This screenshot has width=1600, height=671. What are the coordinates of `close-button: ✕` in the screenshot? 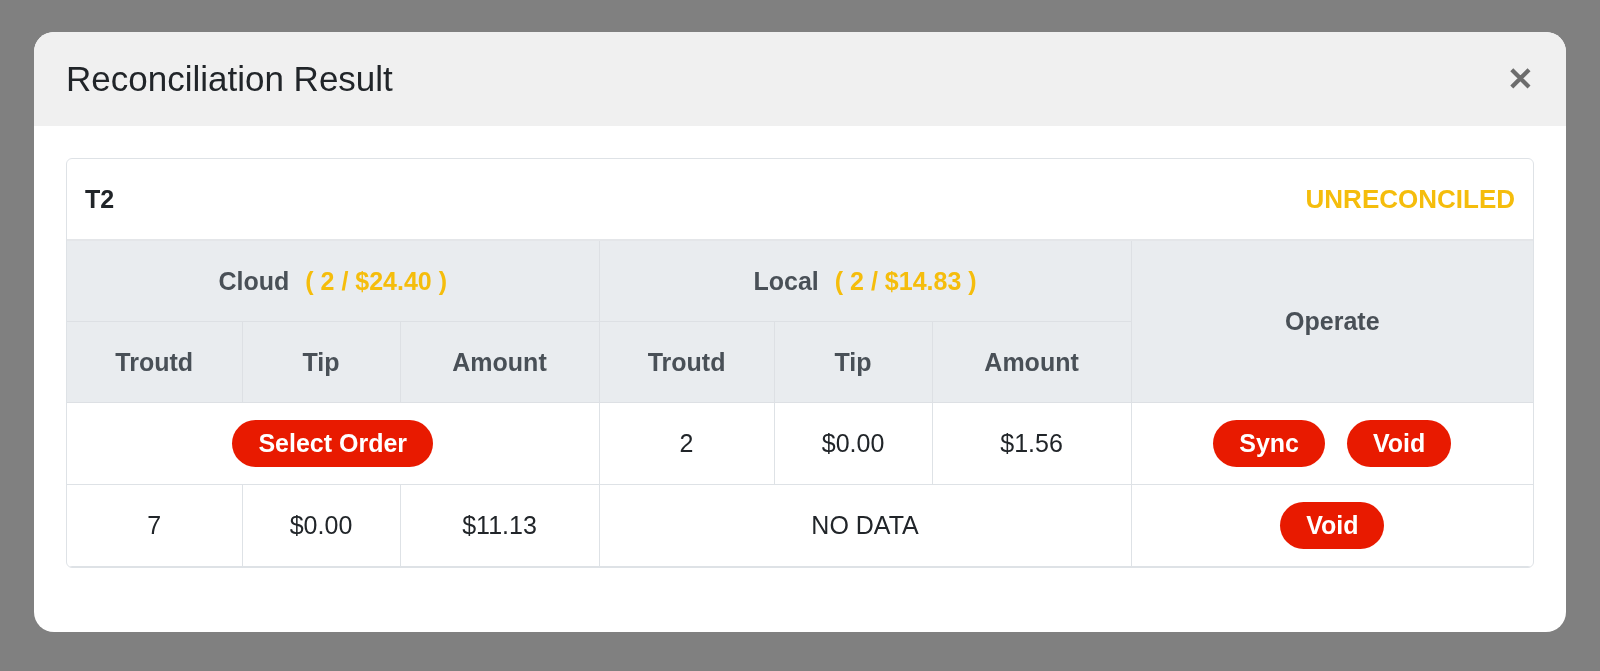 It's located at (1520, 79).